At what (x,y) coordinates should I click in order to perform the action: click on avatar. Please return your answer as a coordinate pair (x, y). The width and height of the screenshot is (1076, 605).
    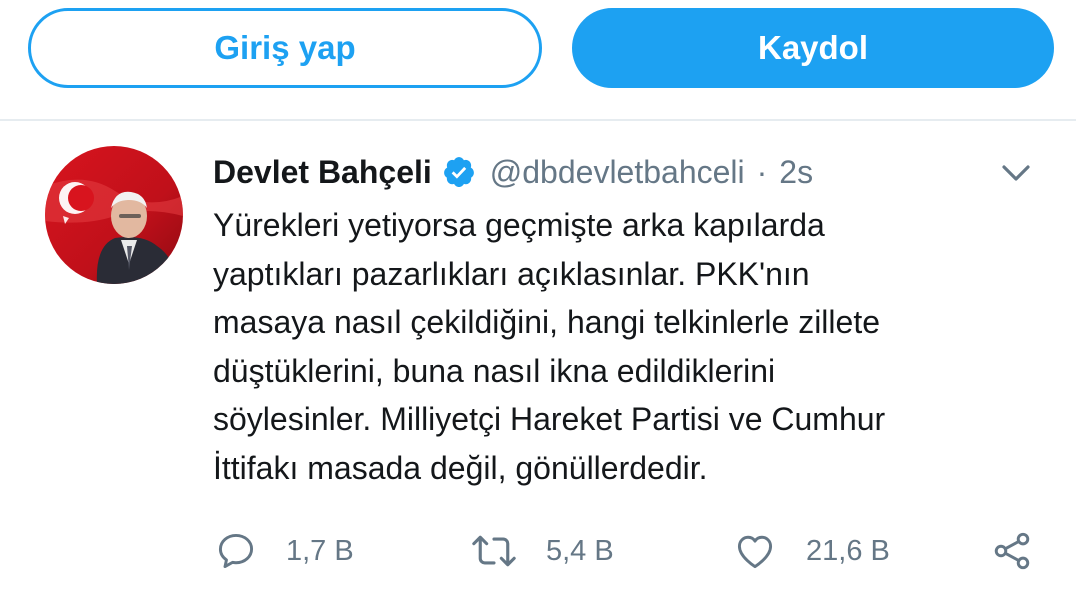
    Looking at the image, I should click on (114, 215).